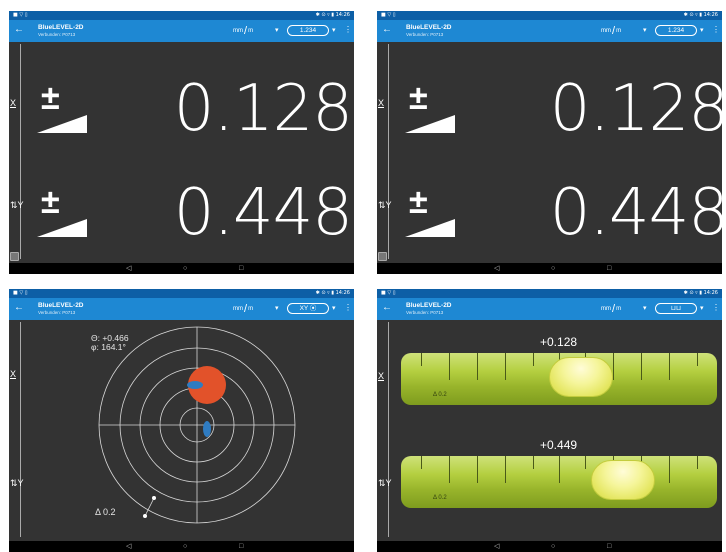 Image resolution: width=726 pixels, height=552 pixels. Describe the element at coordinates (145, 516) in the screenshot. I see `delta-point-bottom` at that location.